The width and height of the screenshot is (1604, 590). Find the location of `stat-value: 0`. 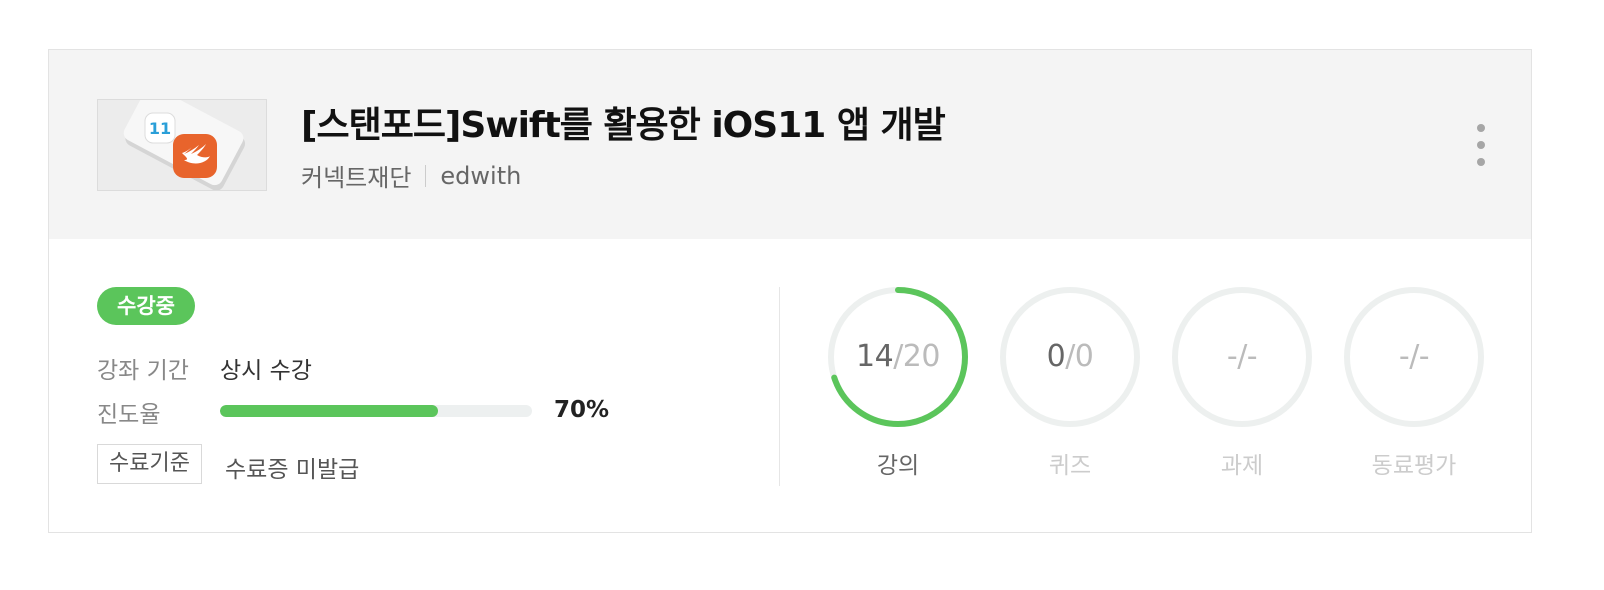

stat-value: 0 is located at coordinates (1056, 356).